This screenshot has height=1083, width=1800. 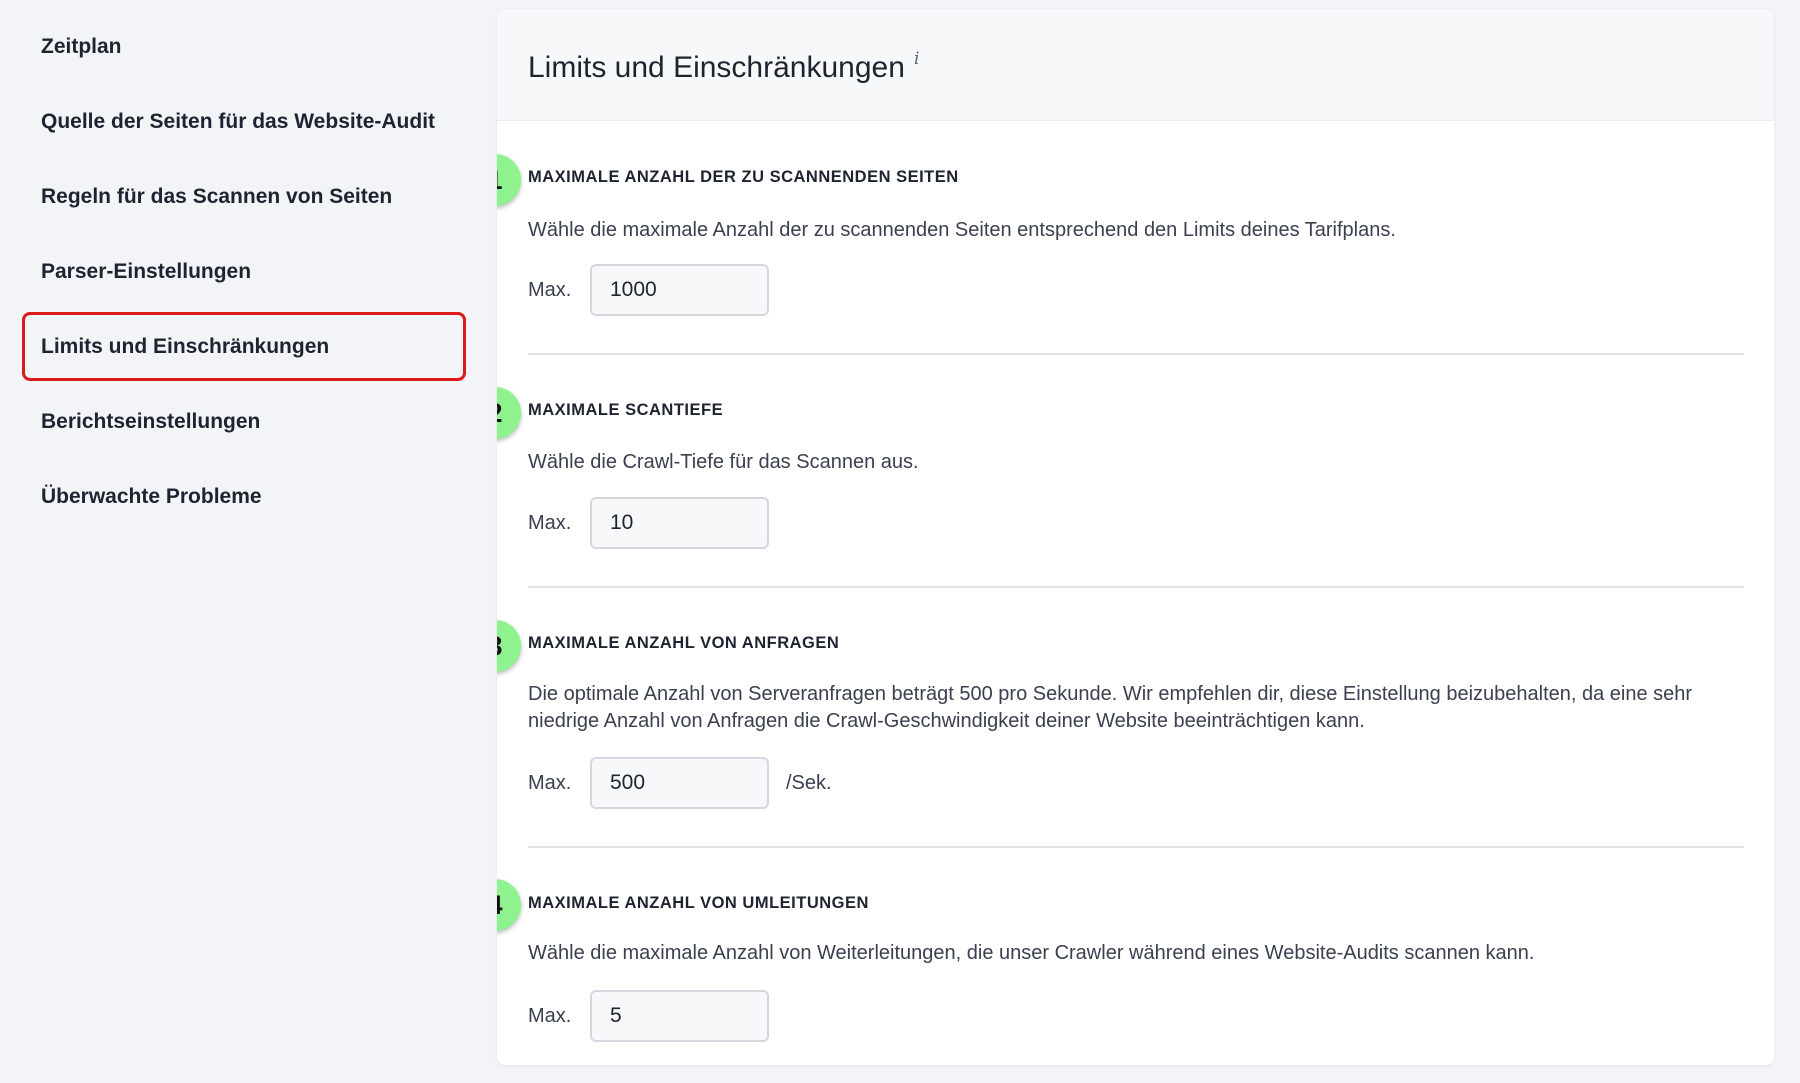 I want to click on unit-label: /Sek., so click(x=809, y=783).